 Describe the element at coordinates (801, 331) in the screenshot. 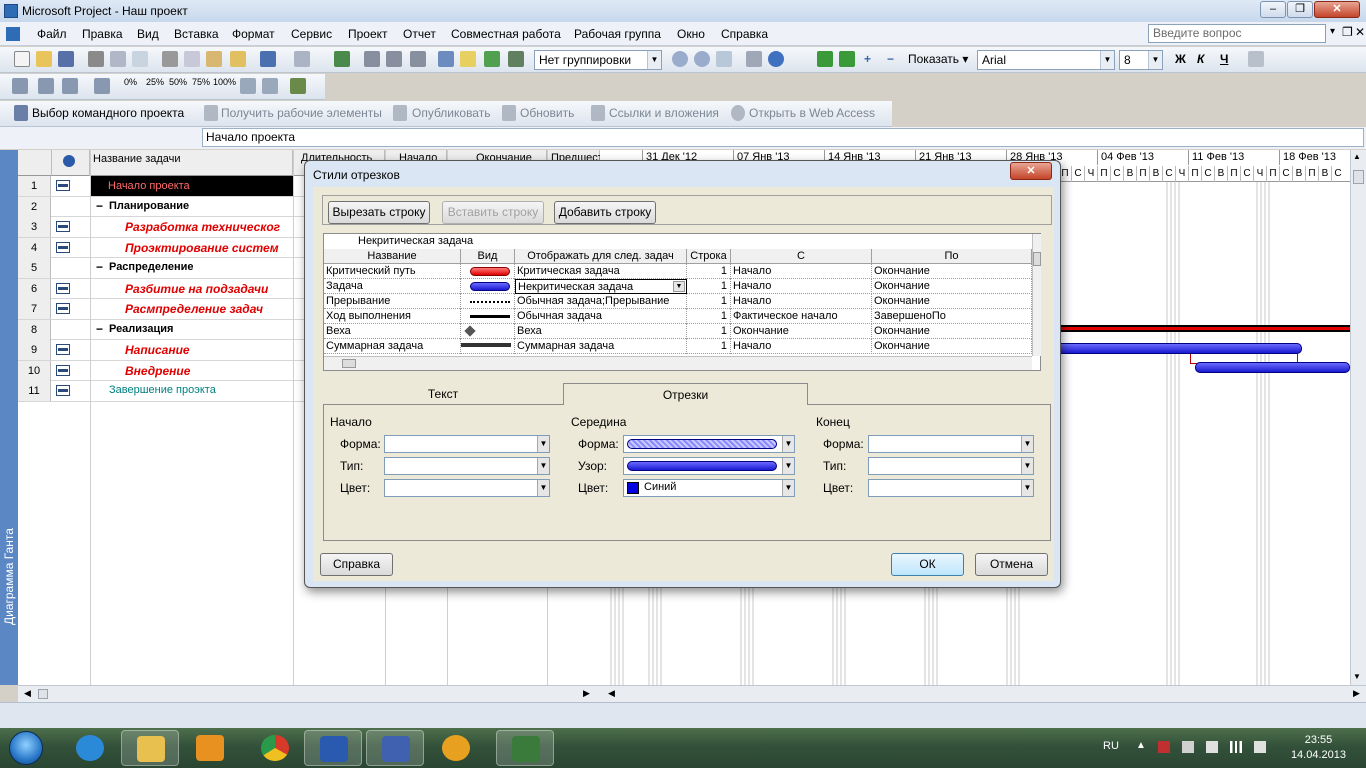

I see `cell-from: Окончание` at that location.